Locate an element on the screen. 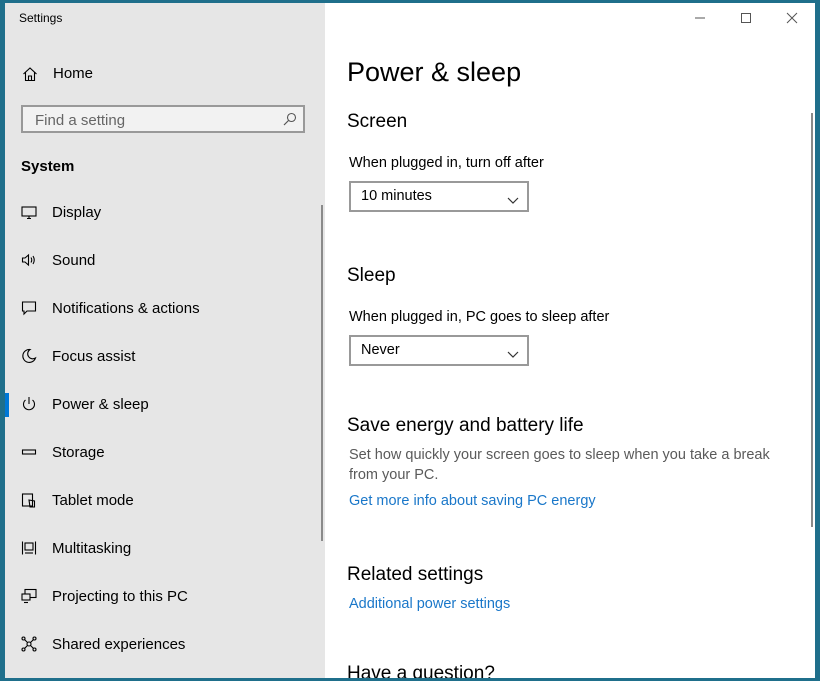  search-box is located at coordinates (163, 119).